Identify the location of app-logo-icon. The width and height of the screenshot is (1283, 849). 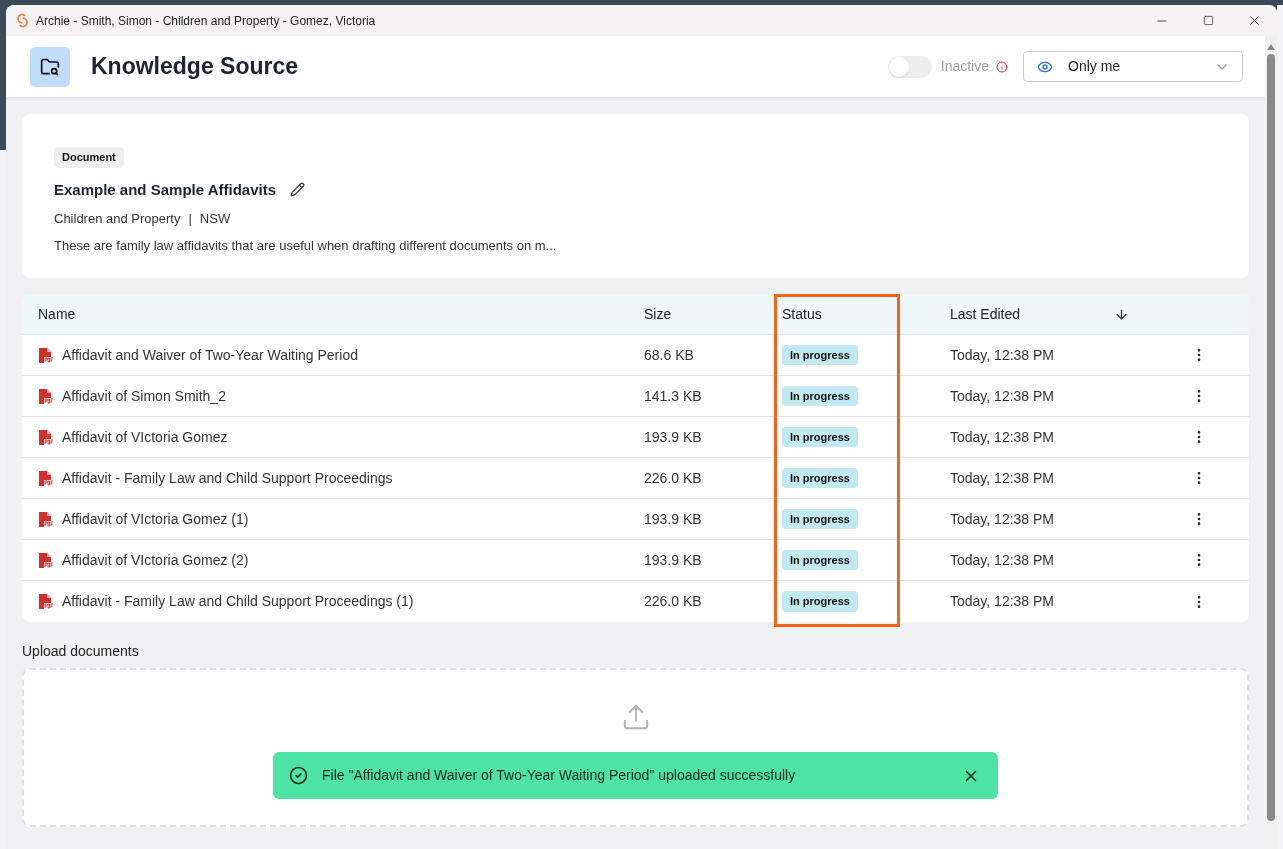
(22, 20).